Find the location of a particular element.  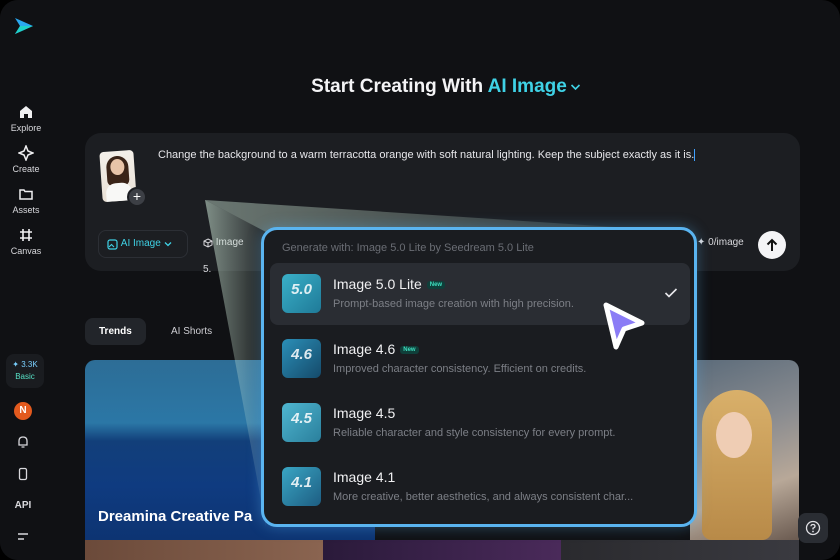

canvas-icon is located at coordinates (26, 235).